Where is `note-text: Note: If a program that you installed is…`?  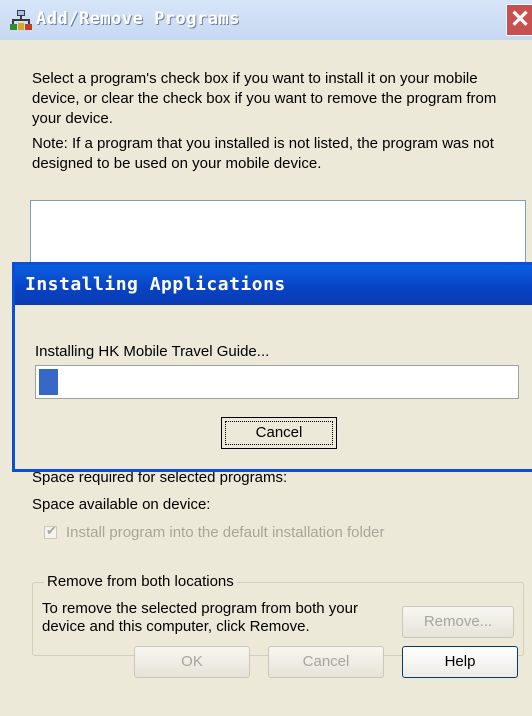
note-text: Note: If a program that you installed is… is located at coordinates (263, 153).